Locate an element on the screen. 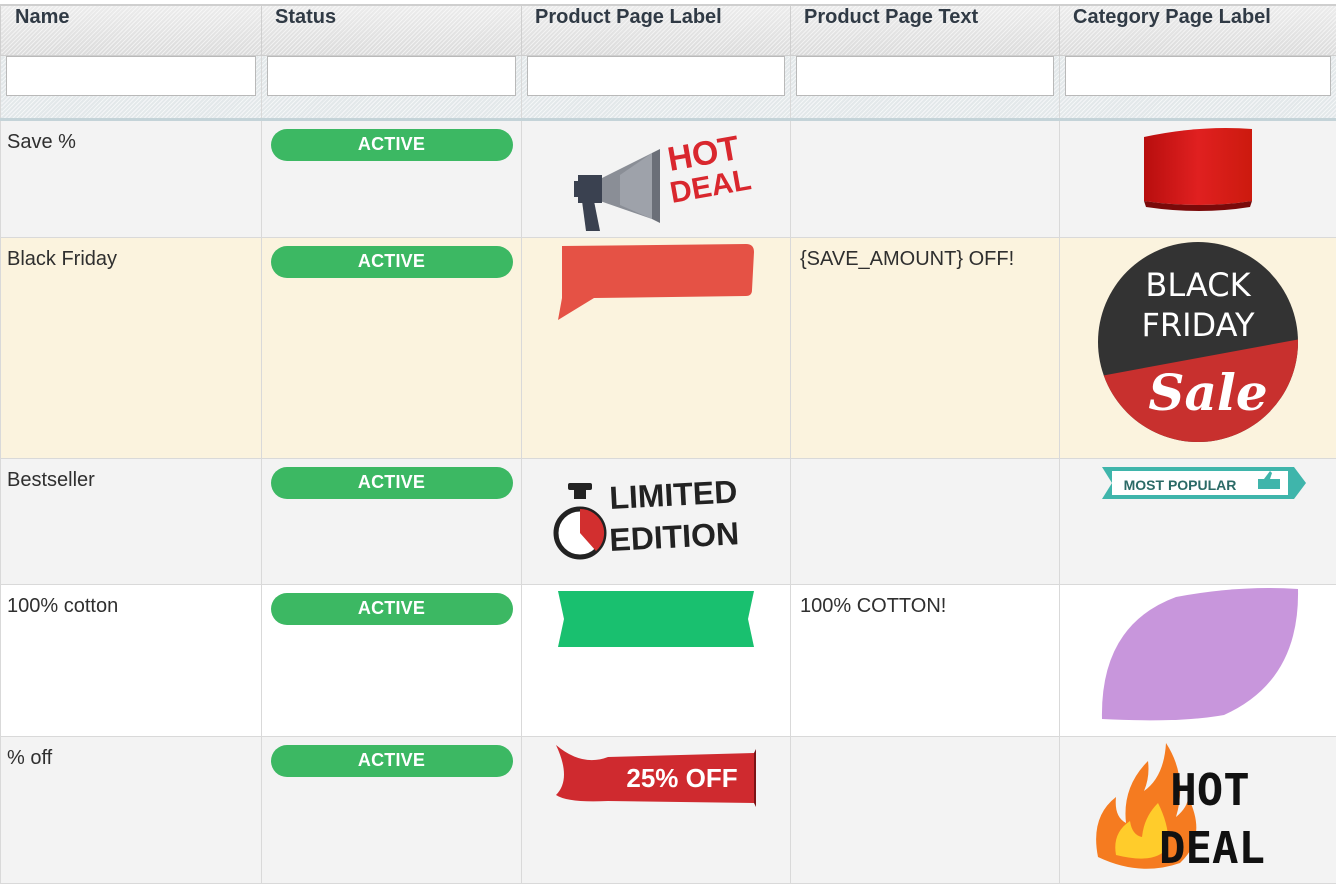 This screenshot has width=1336, height=886. filter-cell-name is located at coordinates (131, 88).